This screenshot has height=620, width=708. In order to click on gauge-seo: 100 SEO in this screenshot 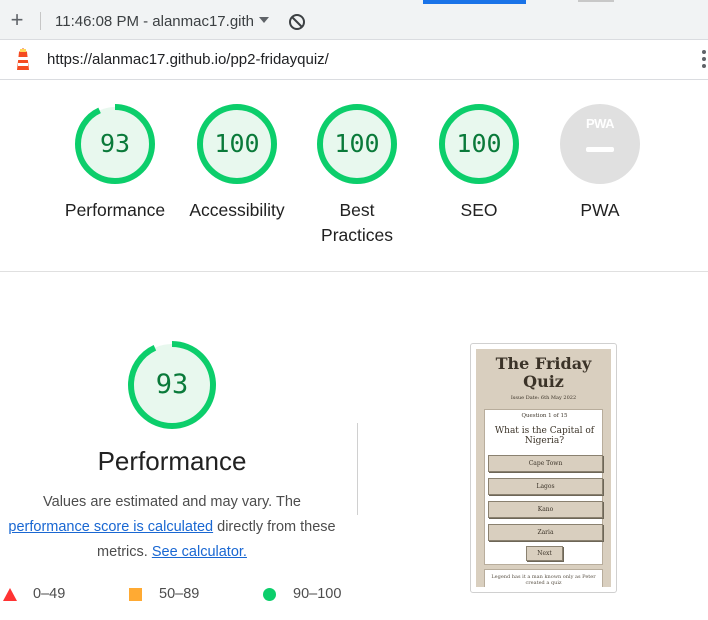, I will do `click(479, 162)`.